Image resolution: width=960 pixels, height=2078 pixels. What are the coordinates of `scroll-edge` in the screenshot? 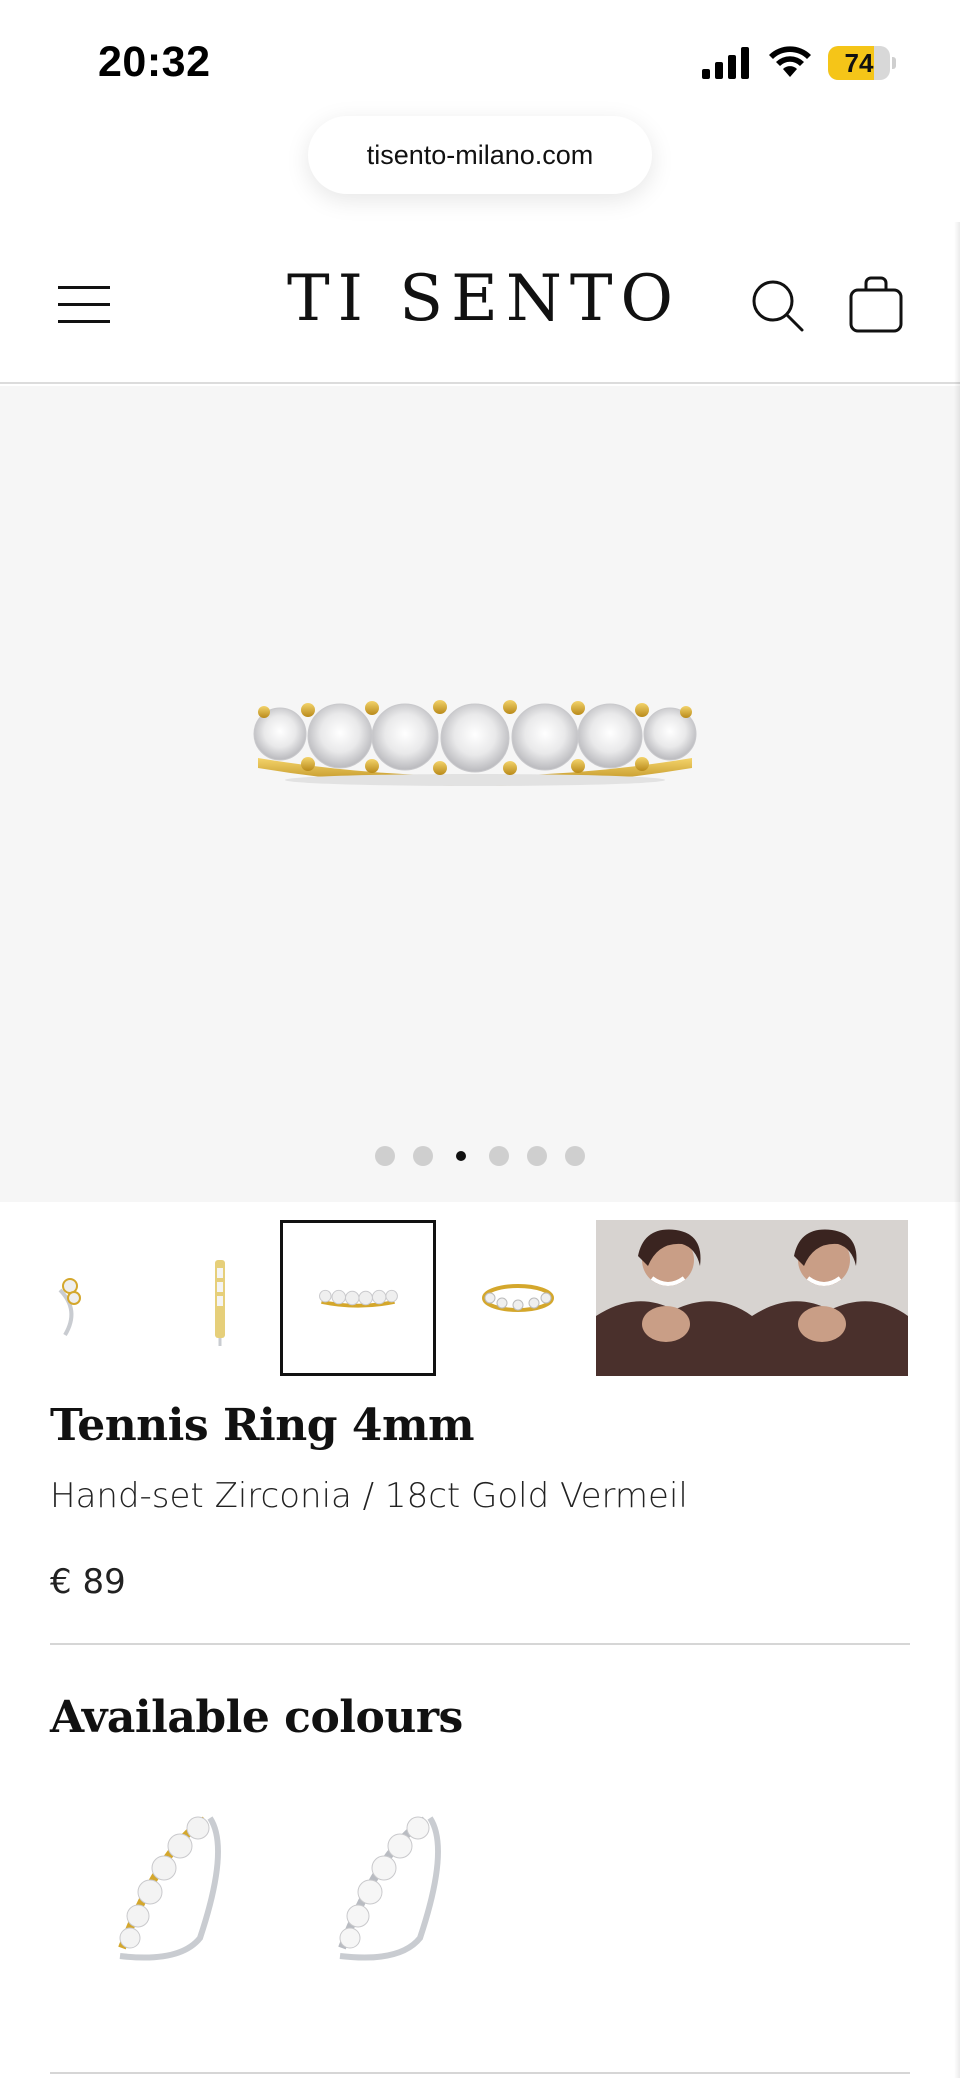 It's located at (957, 1150).